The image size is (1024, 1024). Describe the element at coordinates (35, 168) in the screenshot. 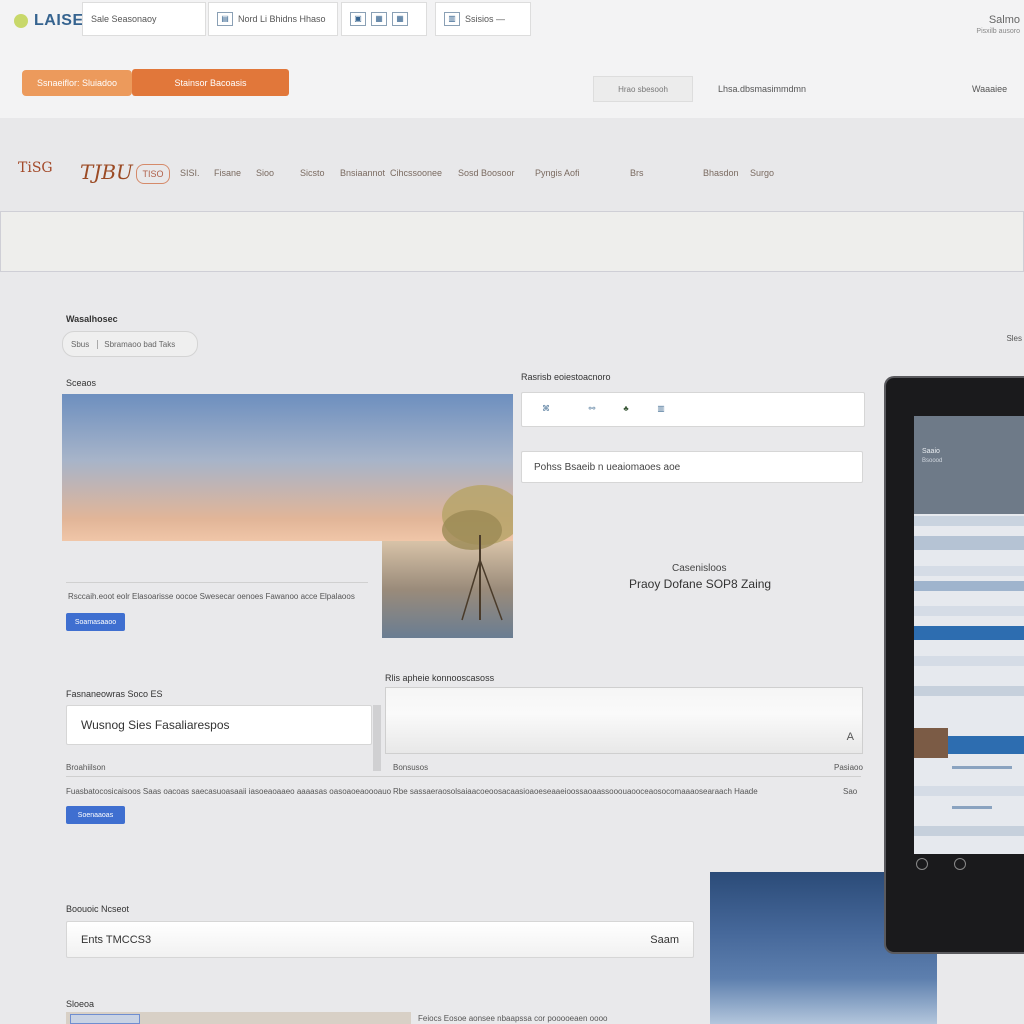

I see `nav-logo-a: TiSG` at that location.